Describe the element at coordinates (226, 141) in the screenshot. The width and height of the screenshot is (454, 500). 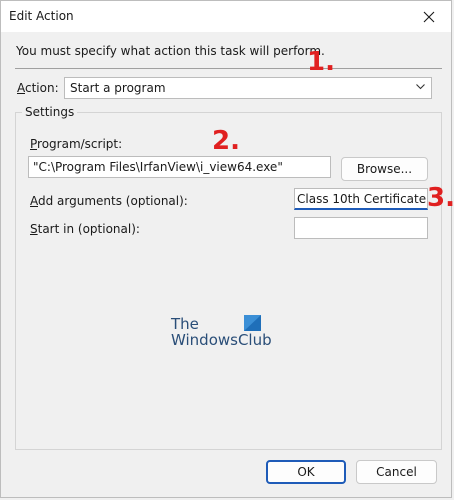
I see `annotation-2: 2.` at that location.